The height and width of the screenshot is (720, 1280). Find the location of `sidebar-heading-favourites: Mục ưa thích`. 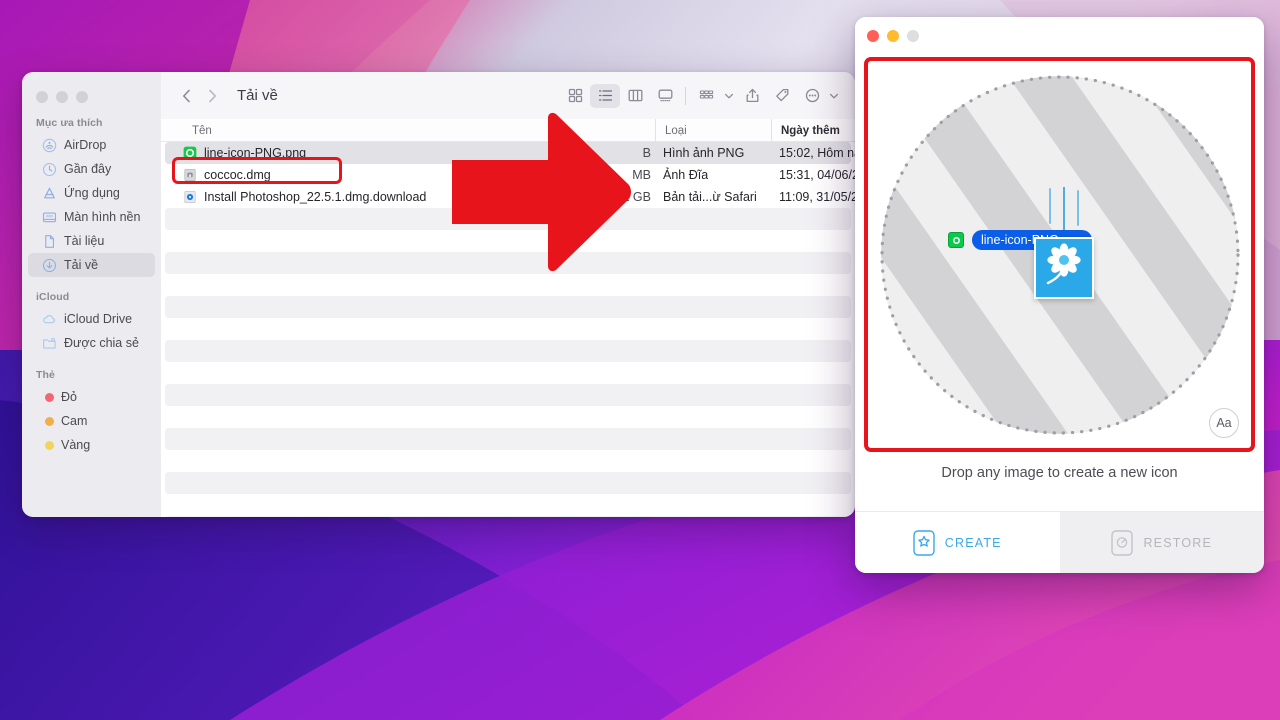

sidebar-heading-favourites: Mục ưa thích is located at coordinates (69, 123).